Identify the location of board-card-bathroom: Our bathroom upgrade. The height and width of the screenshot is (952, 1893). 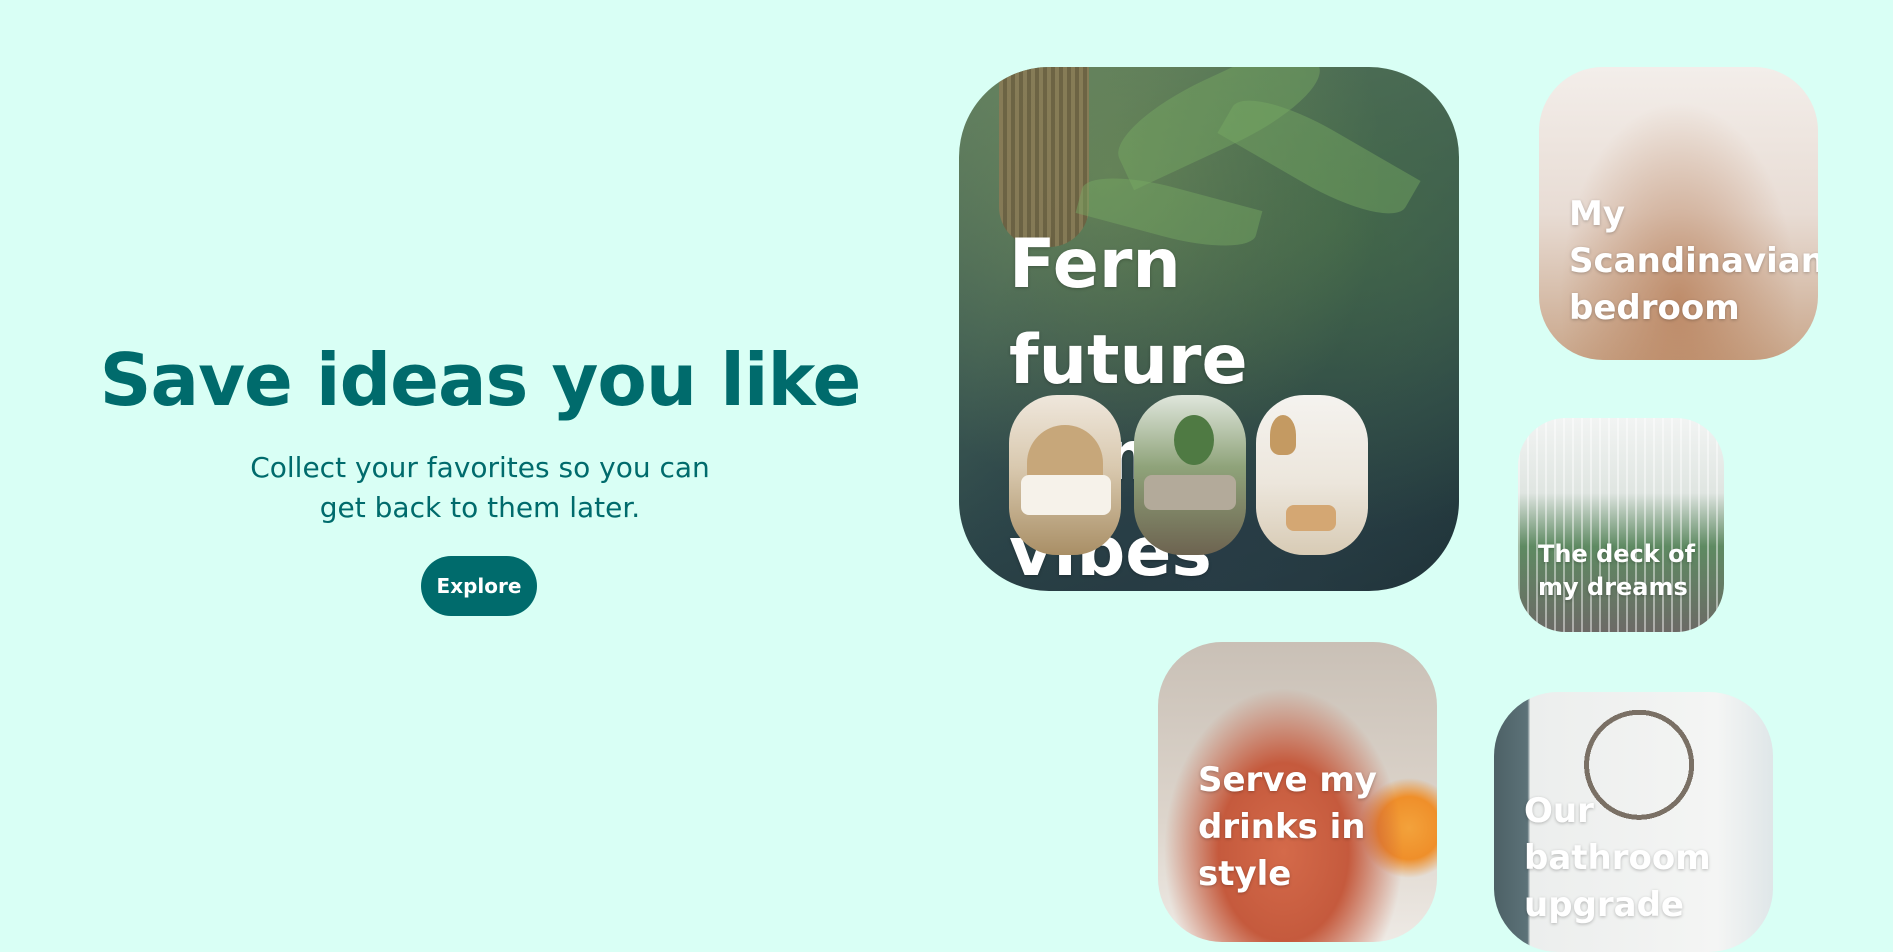
(1633, 822).